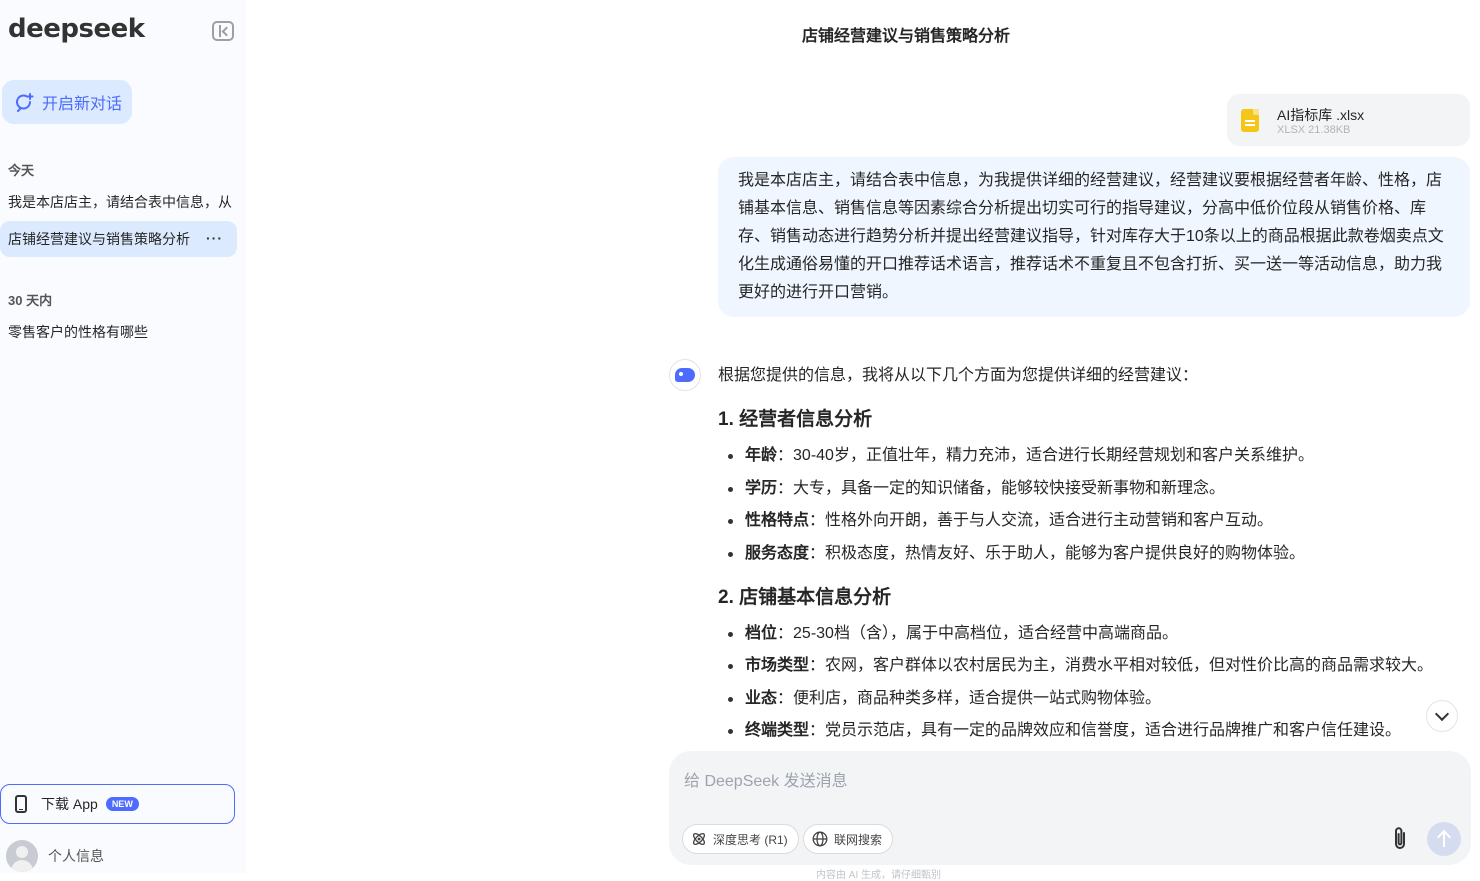 This screenshot has width=1480, height=881. What do you see at coordinates (777, 553) in the screenshot?
I see `list-item-term: 服务态度` at bounding box center [777, 553].